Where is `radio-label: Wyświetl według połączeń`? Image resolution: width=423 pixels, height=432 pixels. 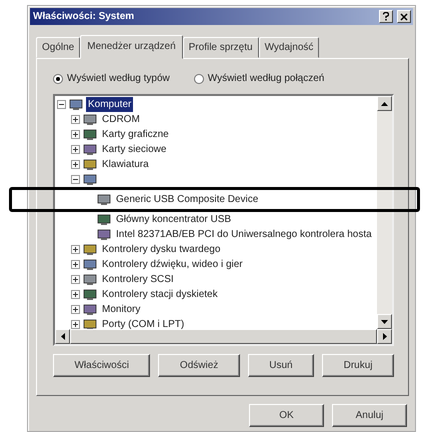
radio-label: Wyświetl według połączeń is located at coordinates (266, 79).